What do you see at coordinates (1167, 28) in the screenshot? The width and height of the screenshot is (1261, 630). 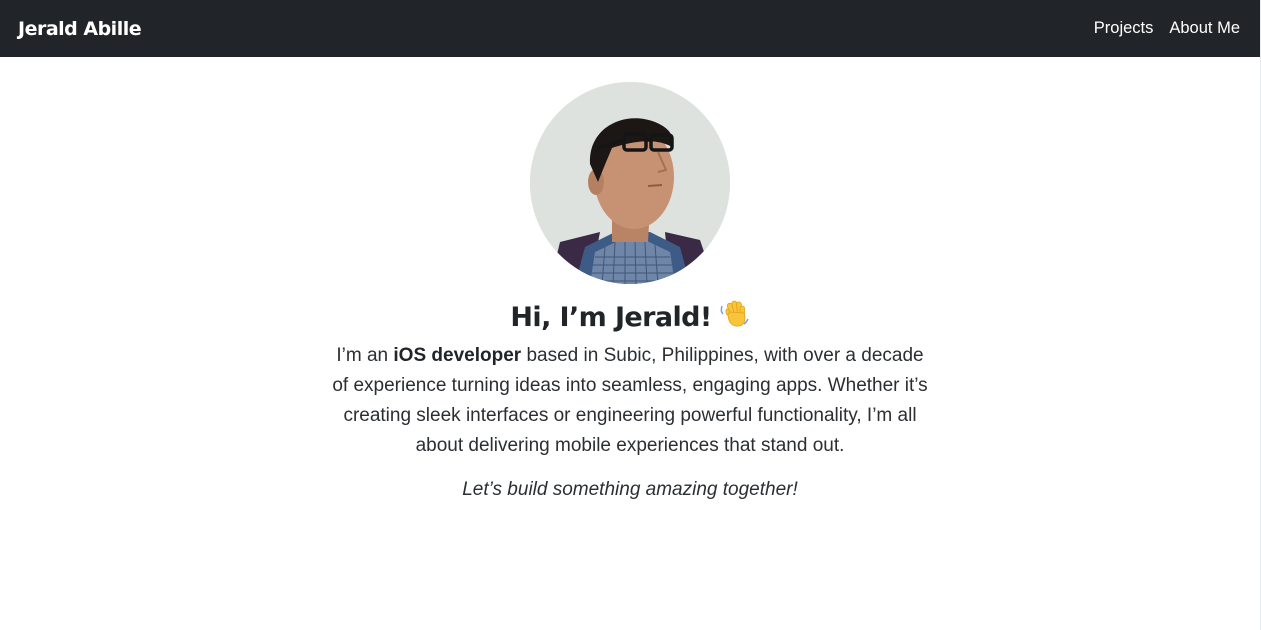 I see `nav-links: Projects About Me` at bounding box center [1167, 28].